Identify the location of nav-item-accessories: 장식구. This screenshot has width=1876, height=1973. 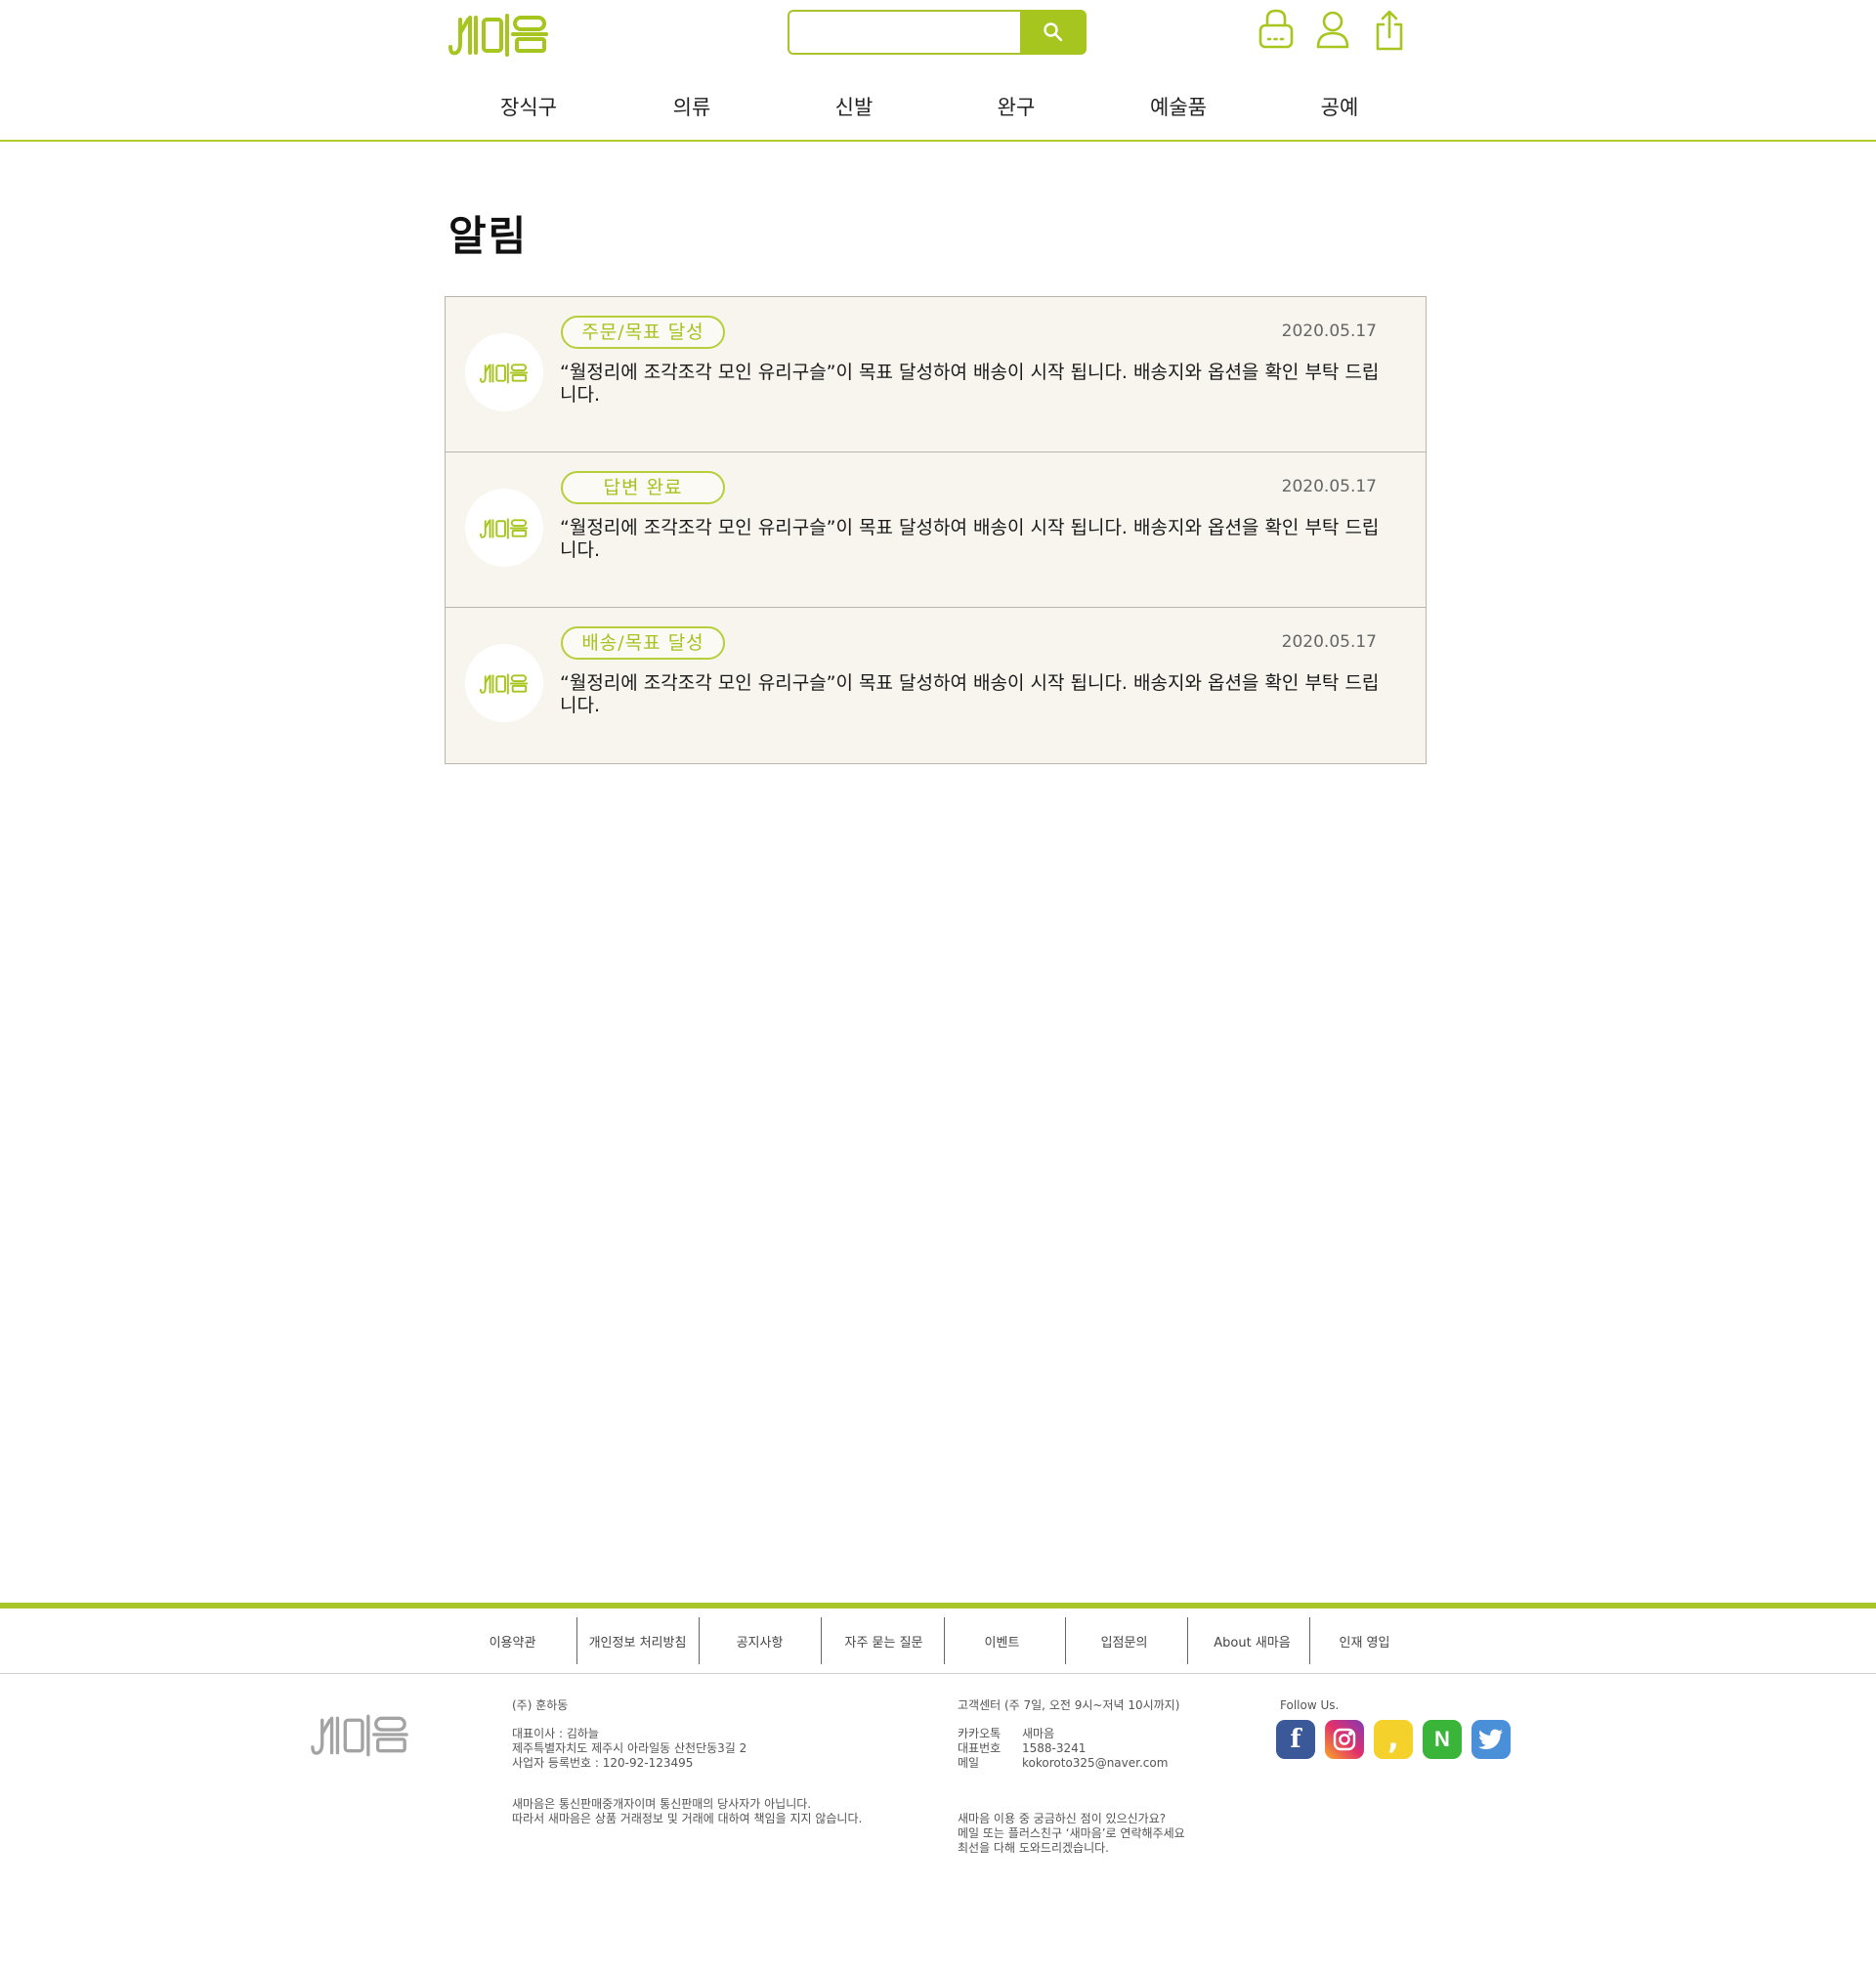
(528, 106).